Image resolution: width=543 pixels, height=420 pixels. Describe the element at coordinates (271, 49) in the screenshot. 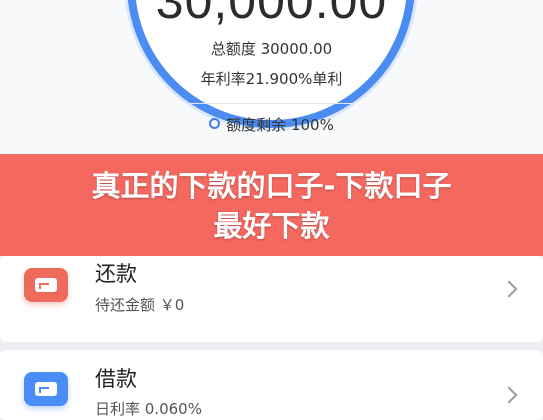

I see `total-quota-text: 总额度 30000.00` at that location.